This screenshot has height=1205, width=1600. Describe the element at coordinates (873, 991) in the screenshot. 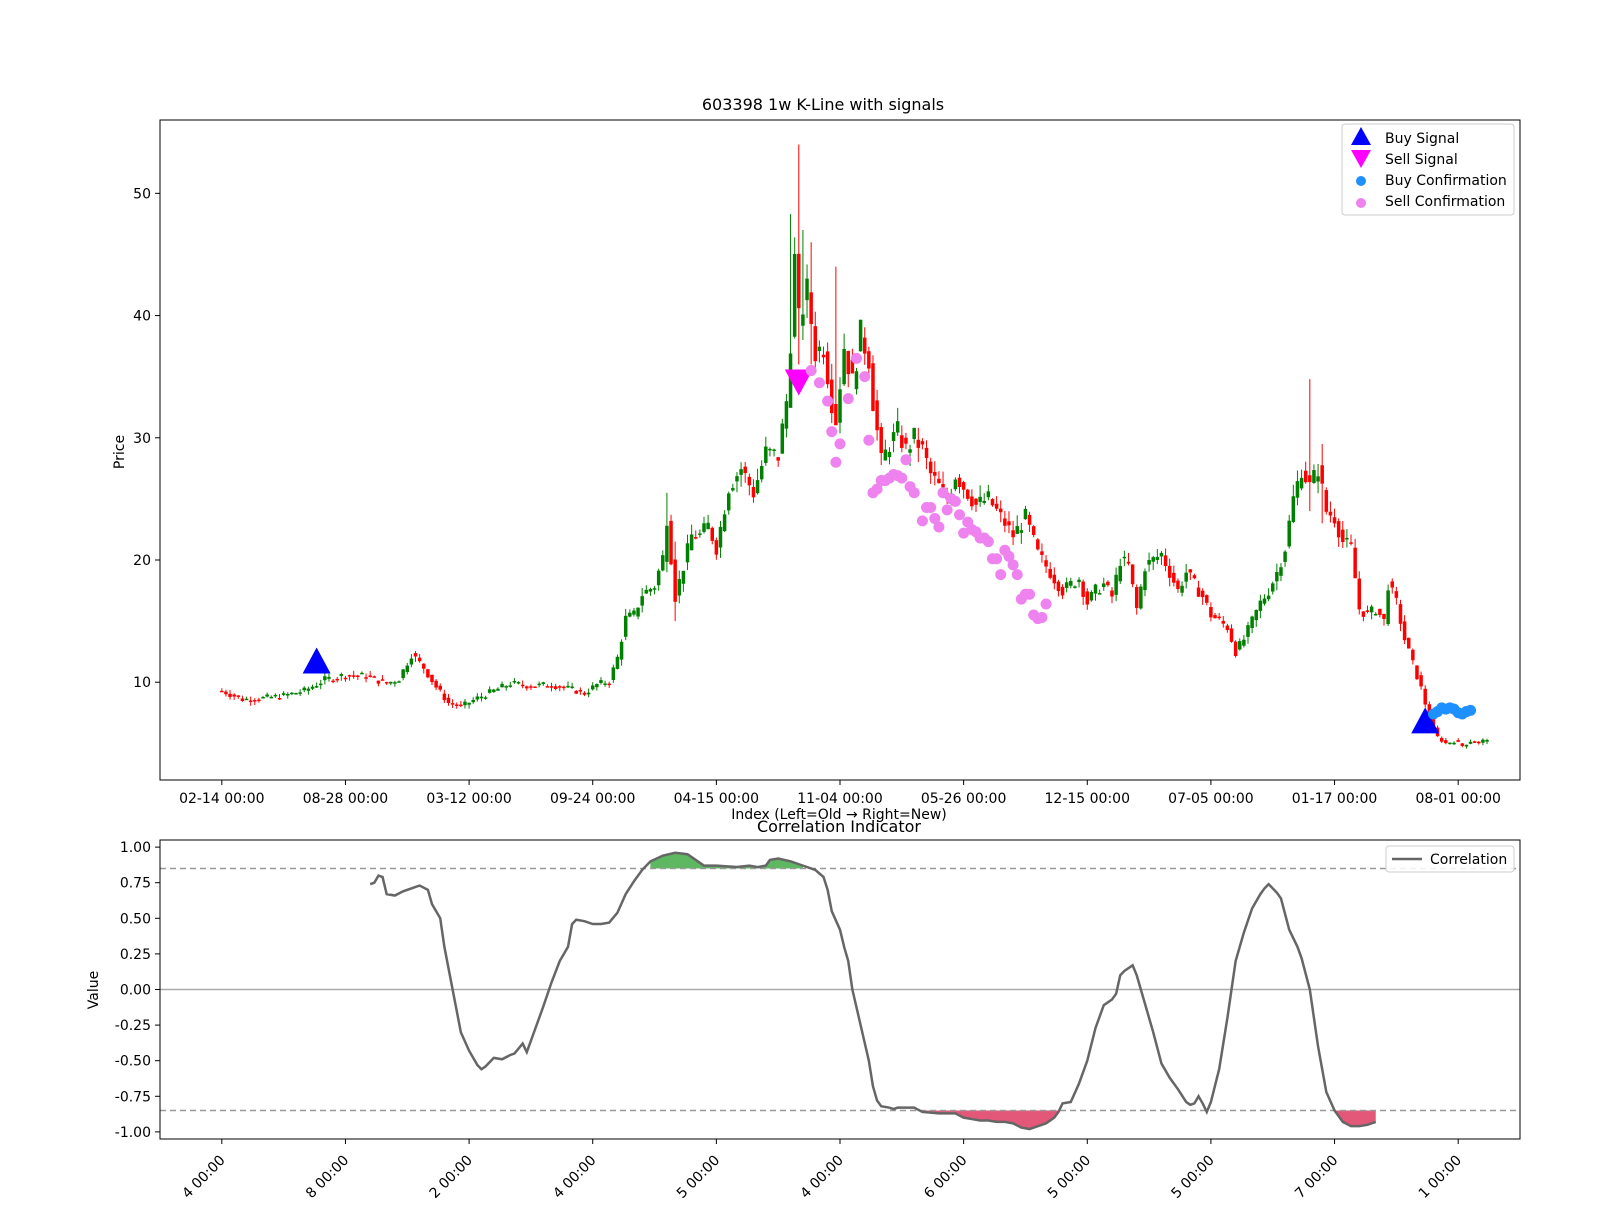

I see `correlation-series` at that location.